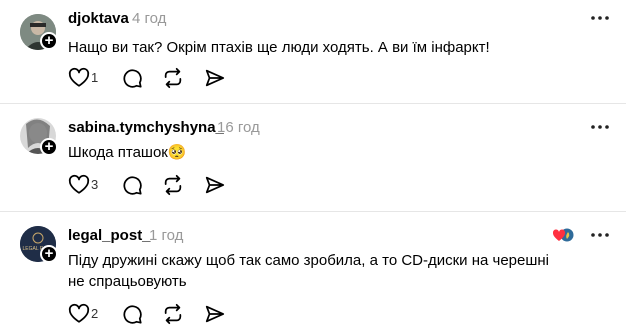 The image size is (626, 336). What do you see at coordinates (95, 77) in the screenshot?
I see `like-count: 1` at bounding box center [95, 77].